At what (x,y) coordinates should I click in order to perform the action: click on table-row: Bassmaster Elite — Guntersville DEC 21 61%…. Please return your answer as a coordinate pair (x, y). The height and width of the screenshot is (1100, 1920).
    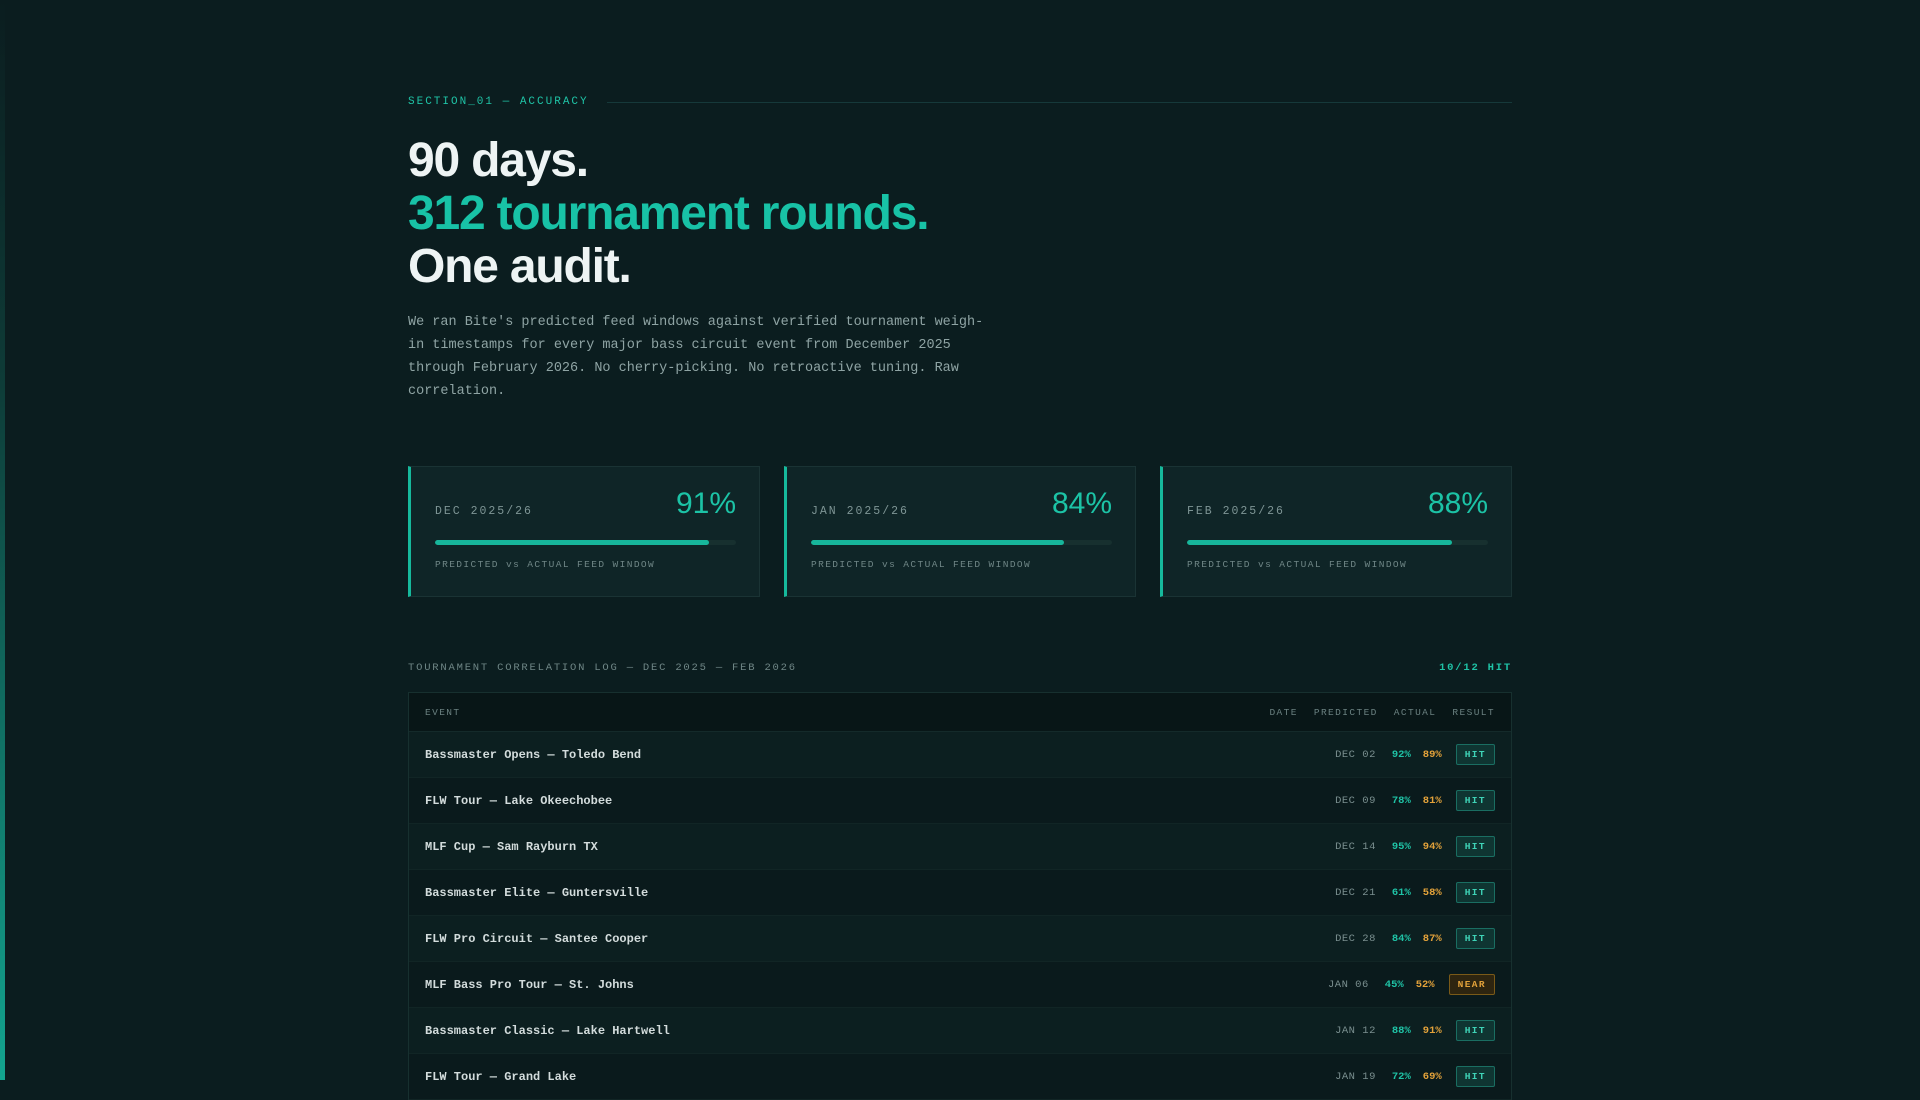
    Looking at the image, I should click on (960, 893).